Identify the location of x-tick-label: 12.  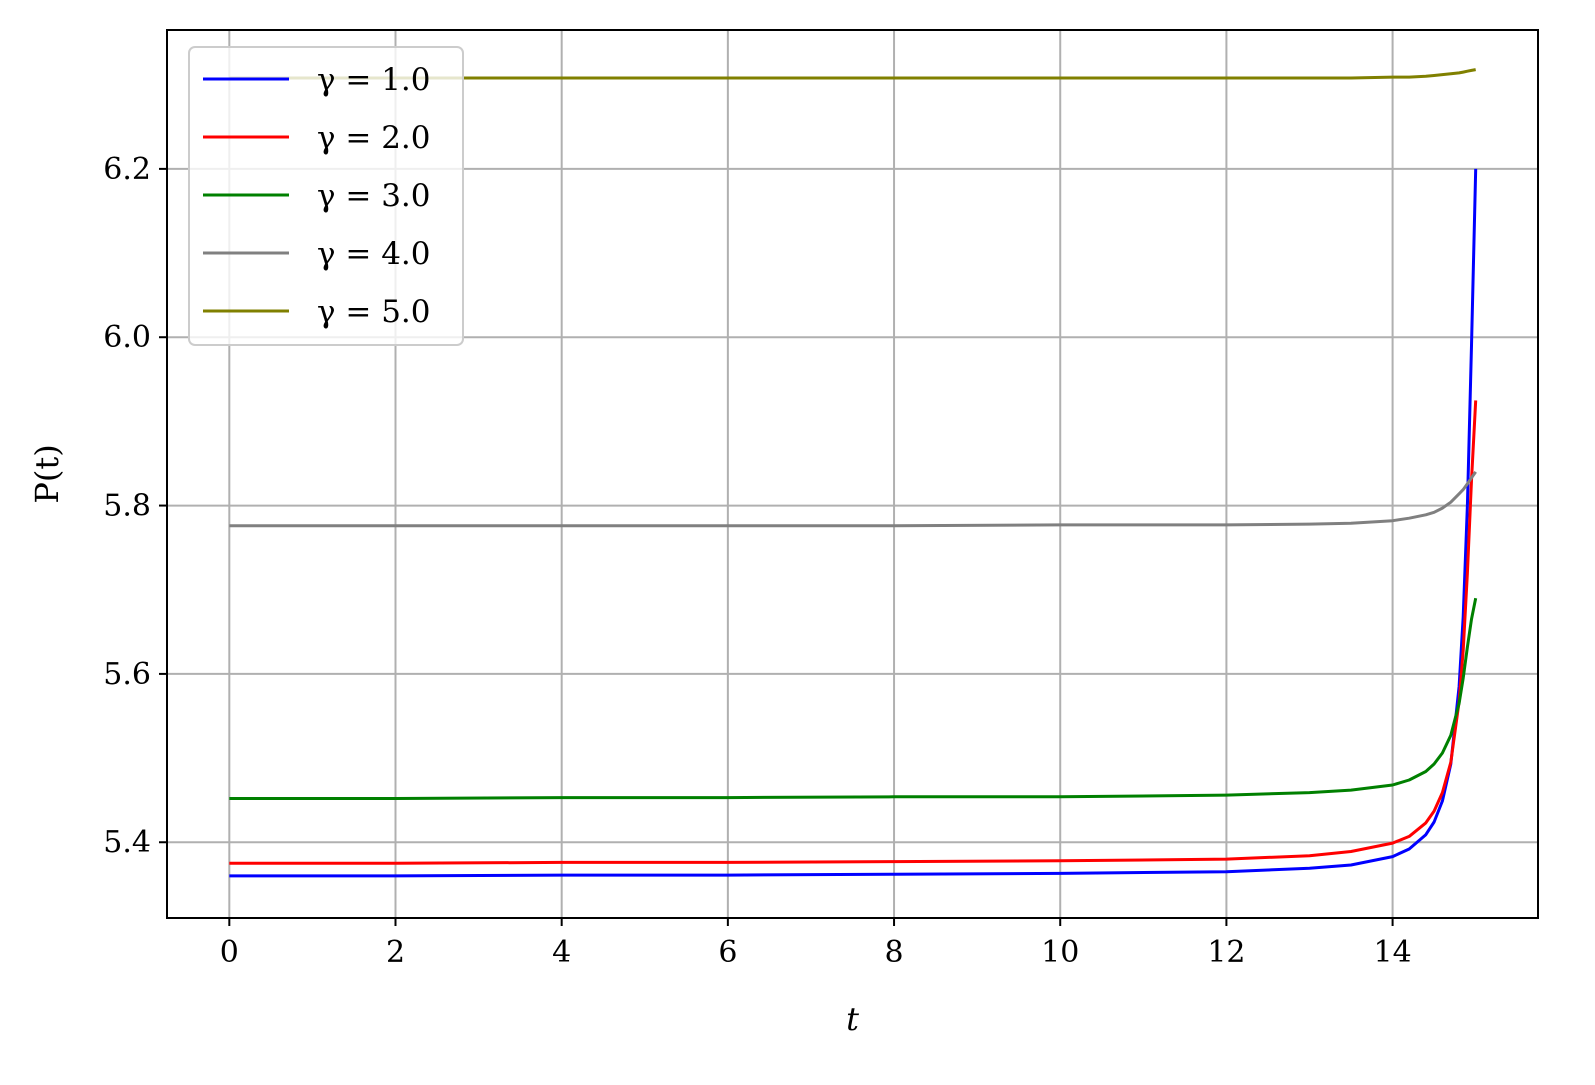
(1226, 952).